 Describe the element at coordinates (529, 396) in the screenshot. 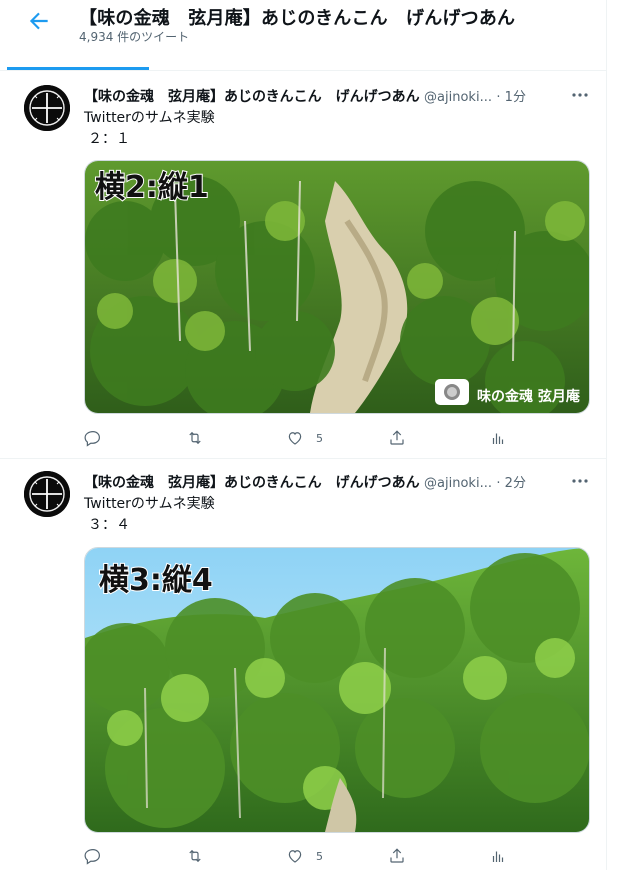

I see `image-watermark: 味の金魂 弦月庵` at that location.